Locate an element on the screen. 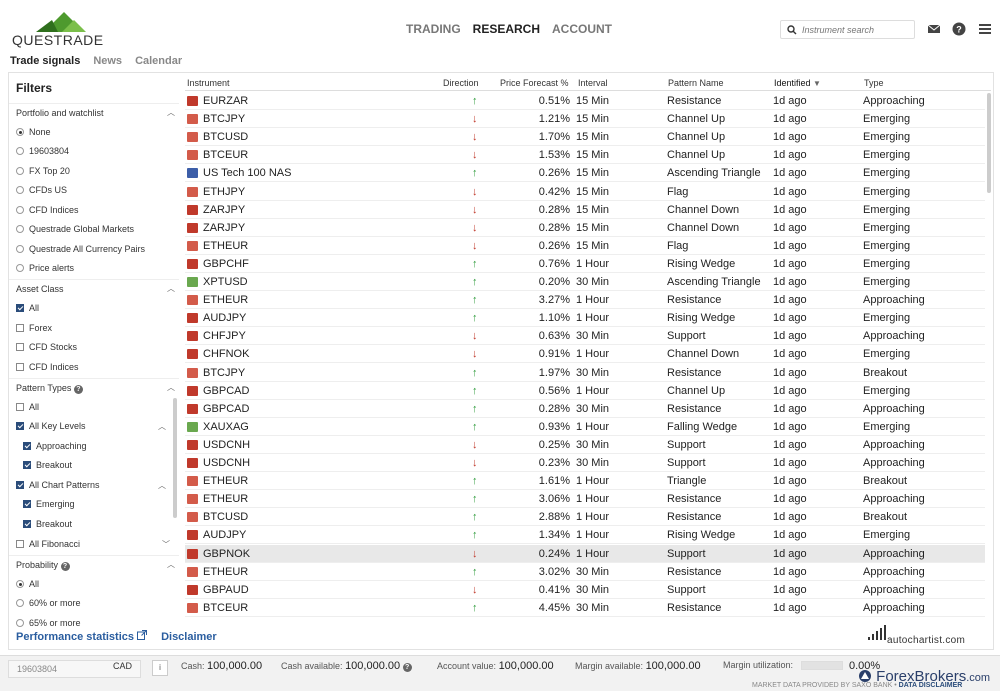  table-row: ETHJPY ↓ 0.42% 15 Min Flag 1d ago Emerging is located at coordinates (585, 192).